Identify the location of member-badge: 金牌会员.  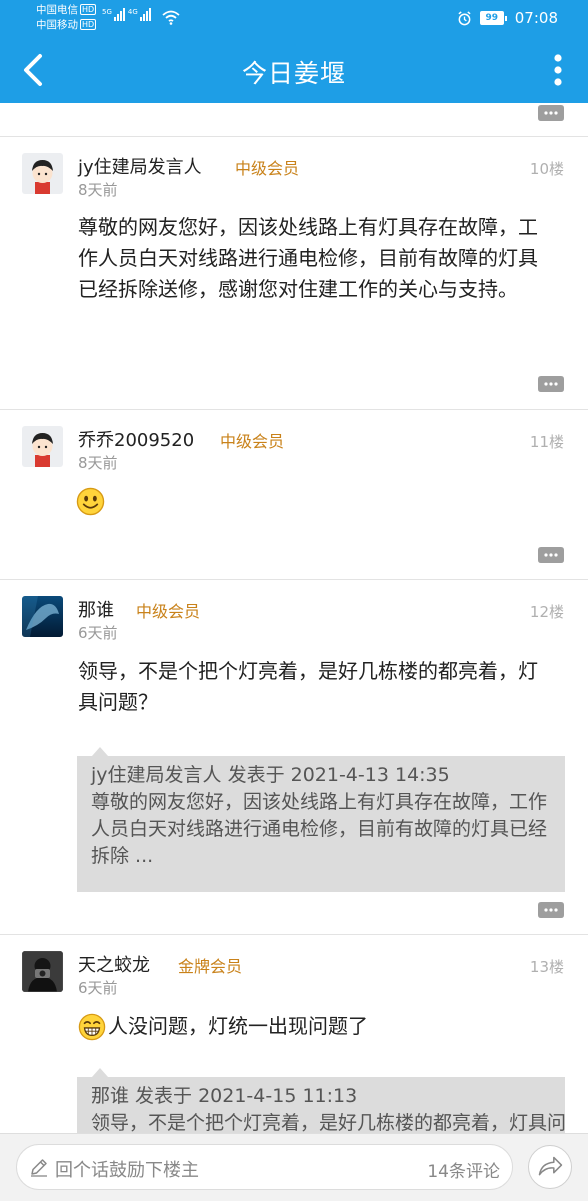
(210, 966).